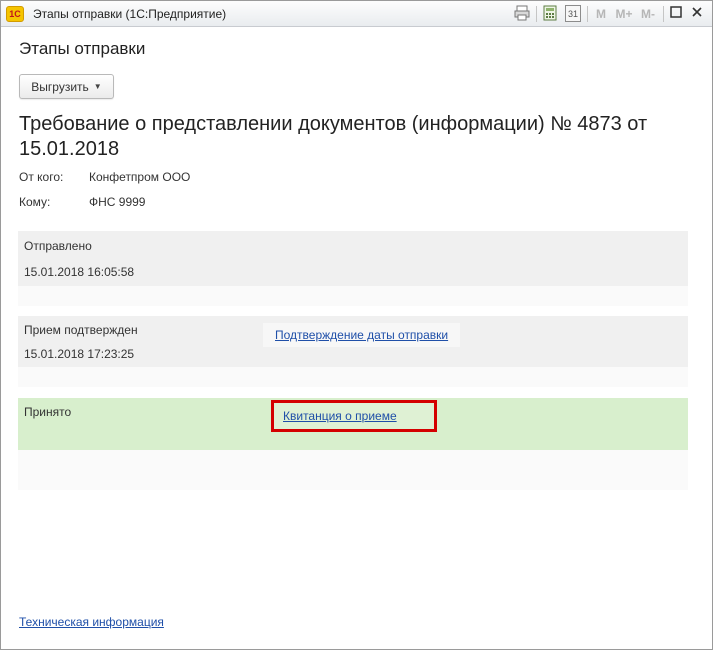 The height and width of the screenshot is (650, 713). Describe the element at coordinates (58, 246) in the screenshot. I see `stage-name: Отправлено` at that location.